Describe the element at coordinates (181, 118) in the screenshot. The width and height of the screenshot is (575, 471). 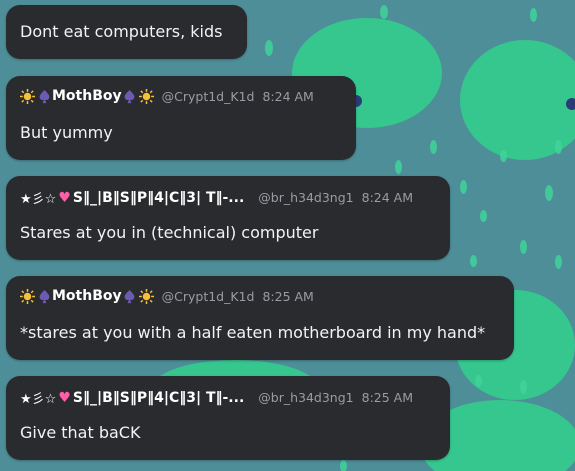
I see `message-bubble-2: MothBoy @Crypt1d_K1d 8:24 AM But yummy` at that location.